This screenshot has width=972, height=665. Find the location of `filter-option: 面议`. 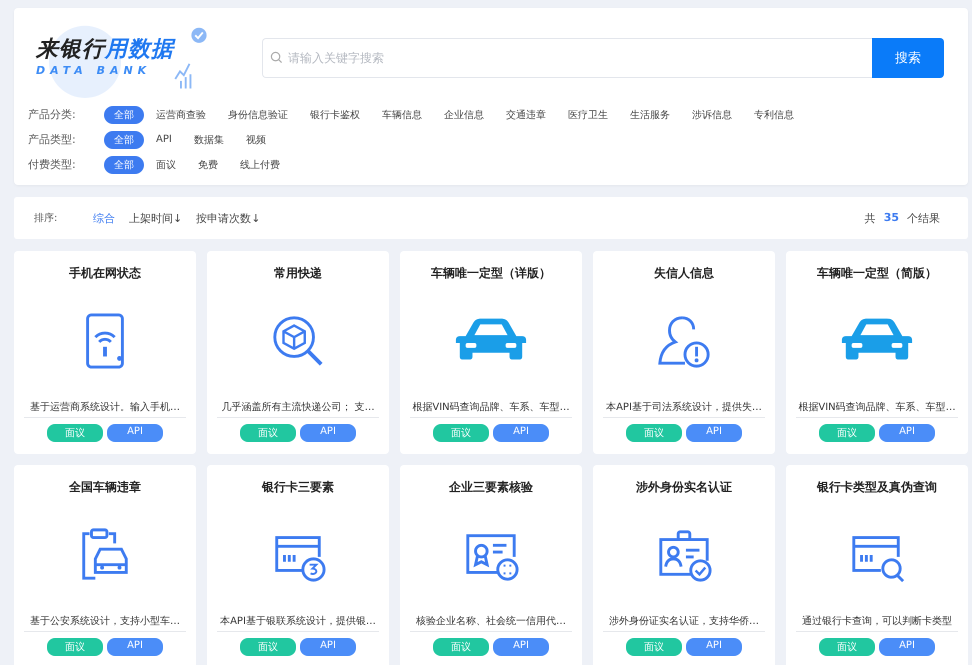

filter-option: 面议 is located at coordinates (166, 165).